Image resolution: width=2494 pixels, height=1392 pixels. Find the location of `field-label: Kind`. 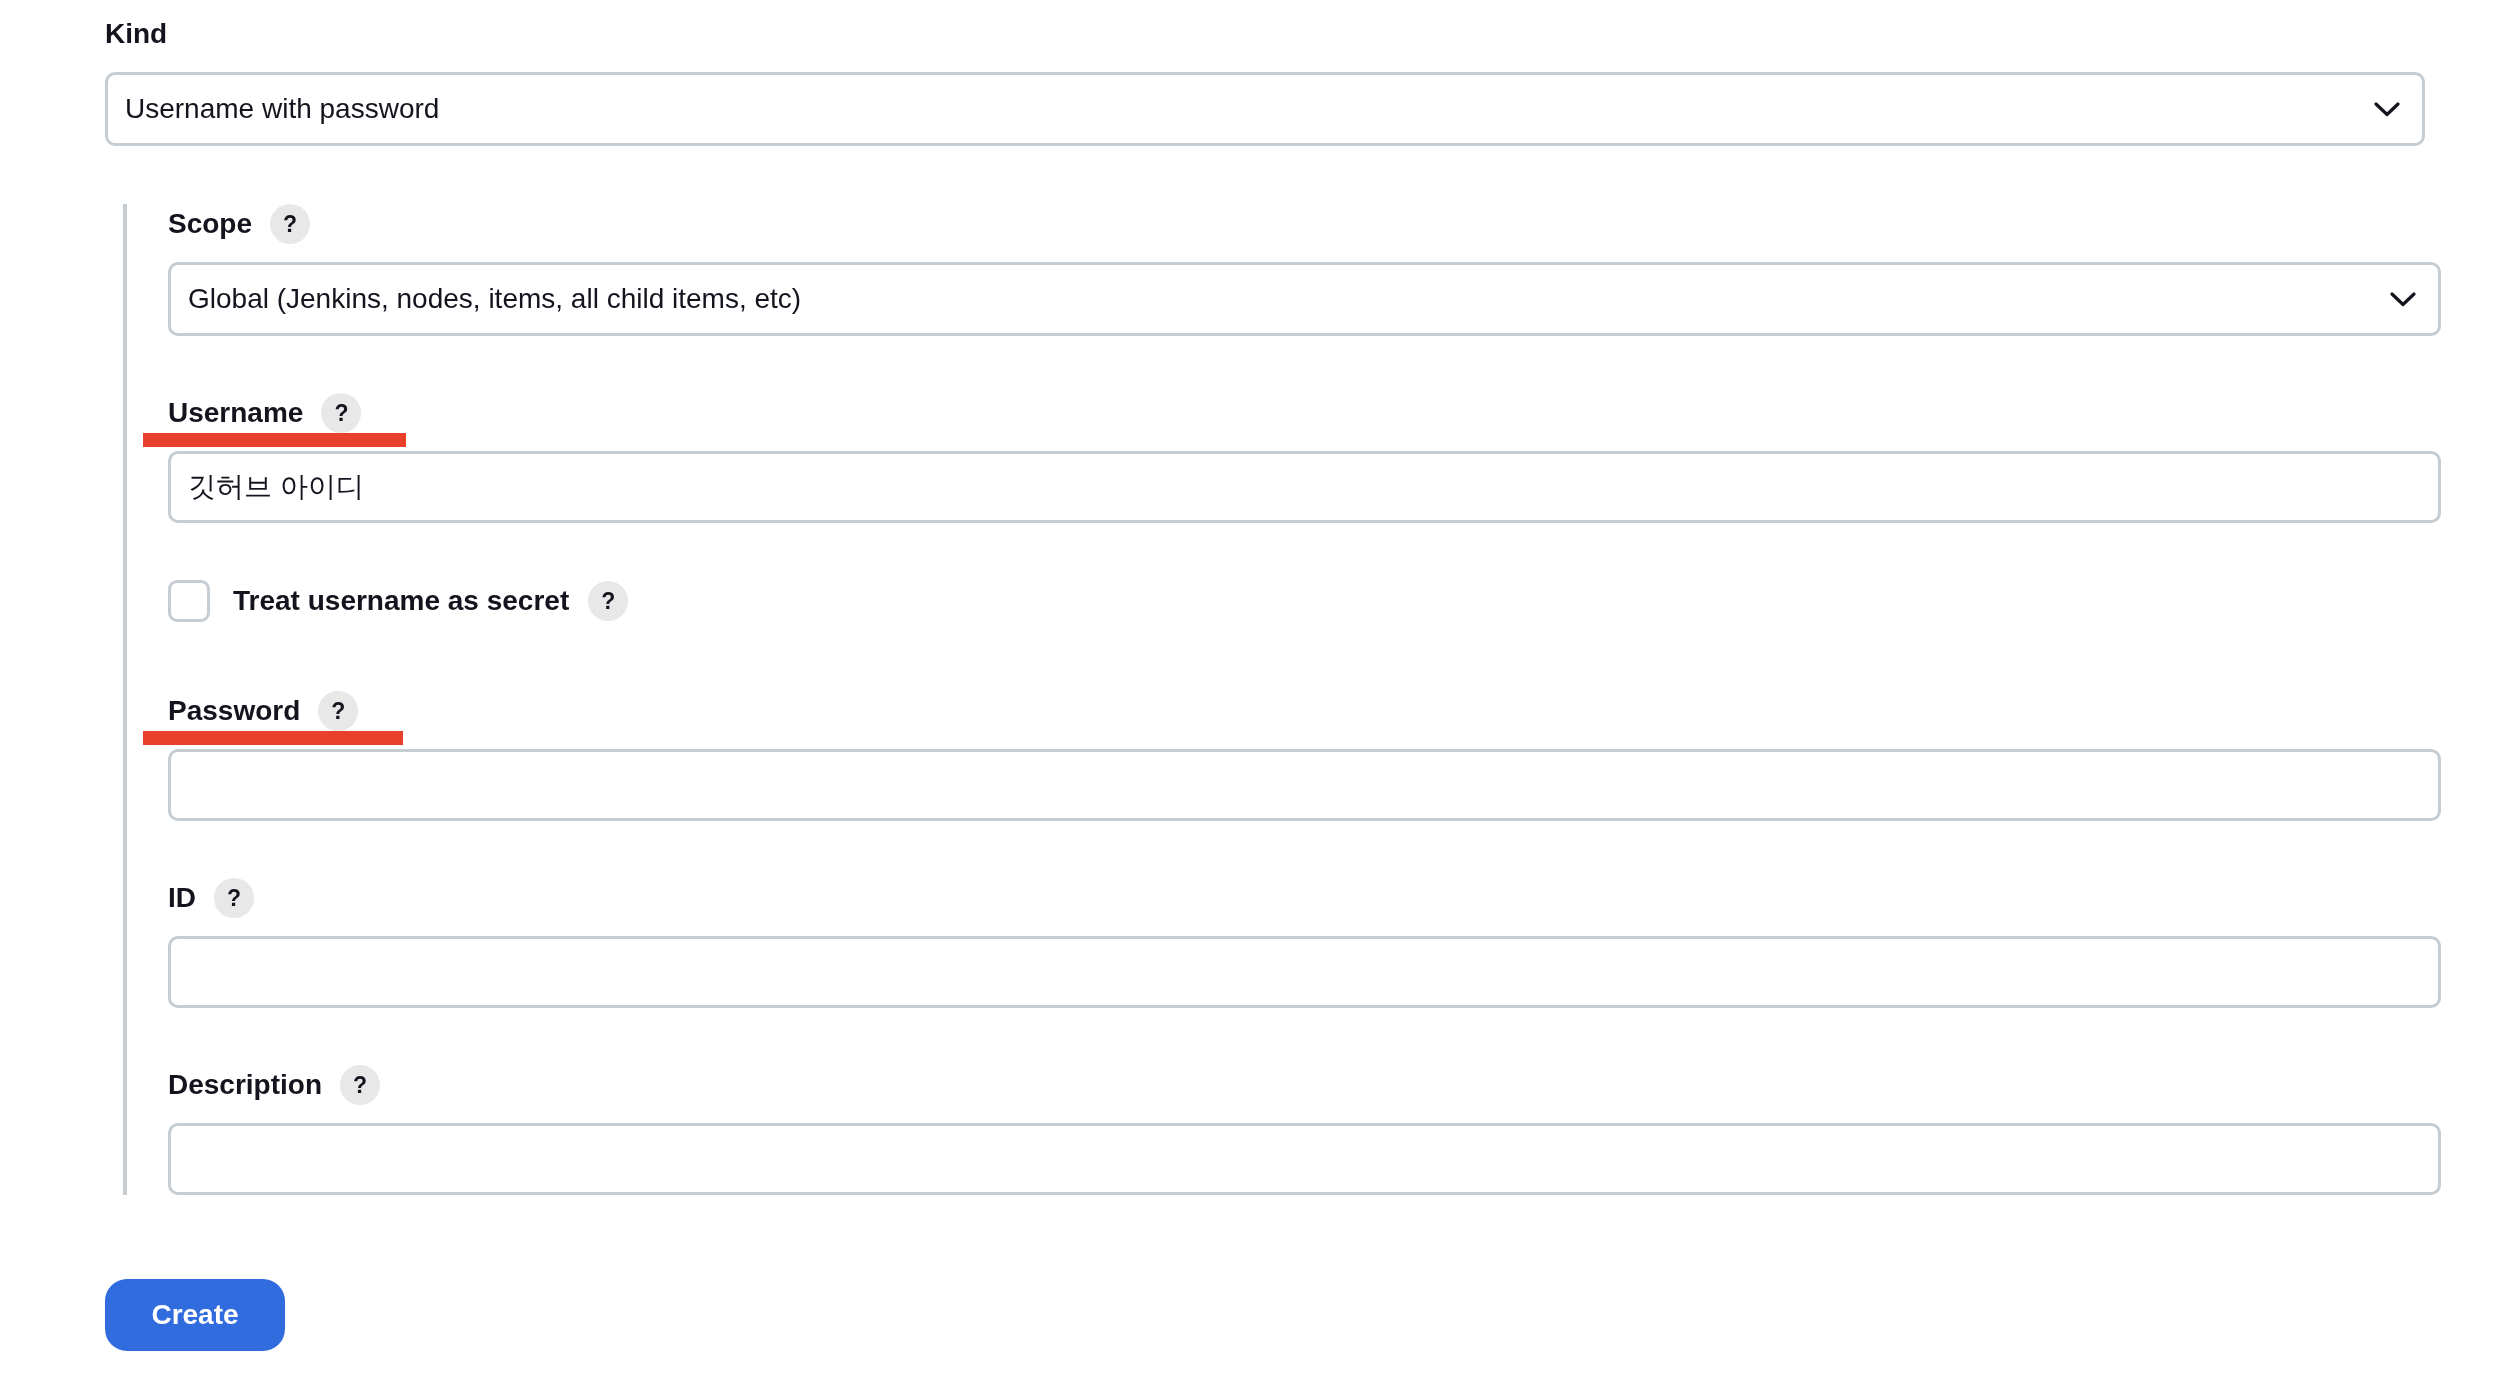

field-label: Kind is located at coordinates (136, 34).